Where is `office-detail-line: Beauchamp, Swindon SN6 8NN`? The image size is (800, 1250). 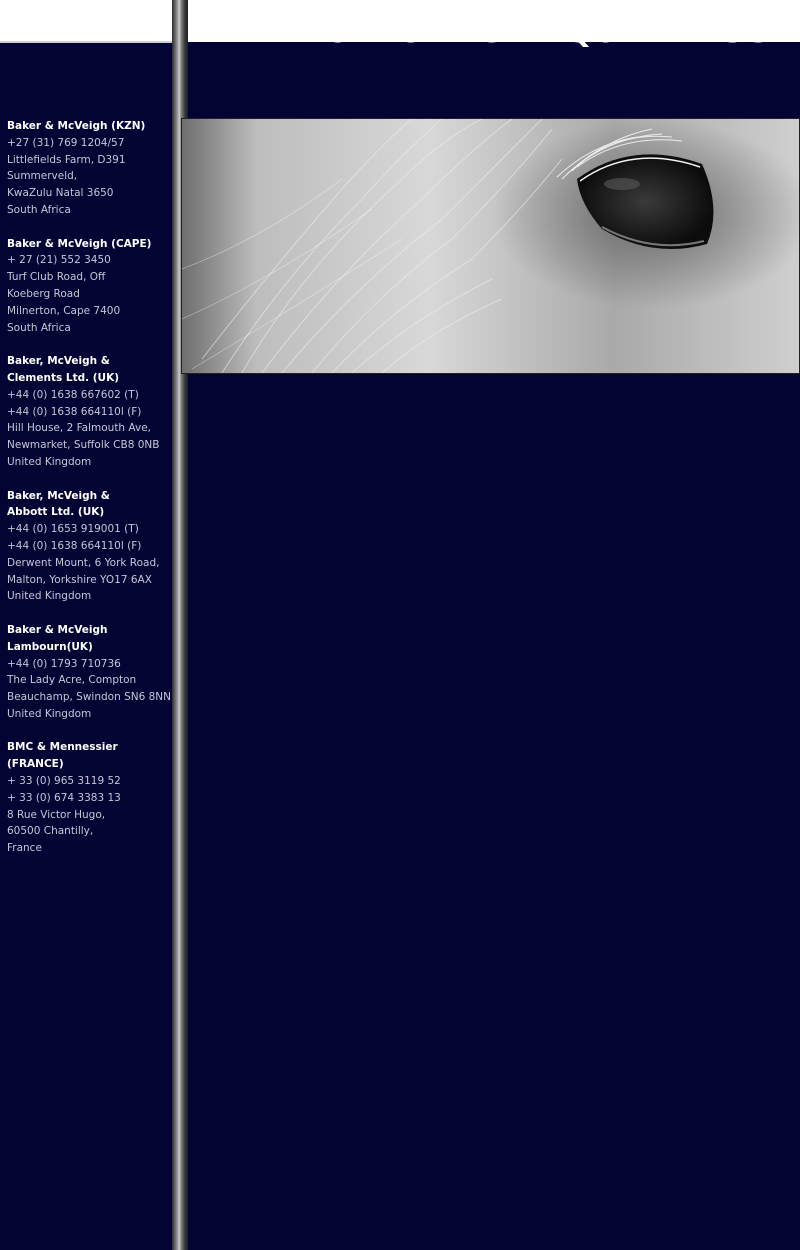 office-detail-line: Beauchamp, Swindon SN6 8NN is located at coordinates (89, 697).